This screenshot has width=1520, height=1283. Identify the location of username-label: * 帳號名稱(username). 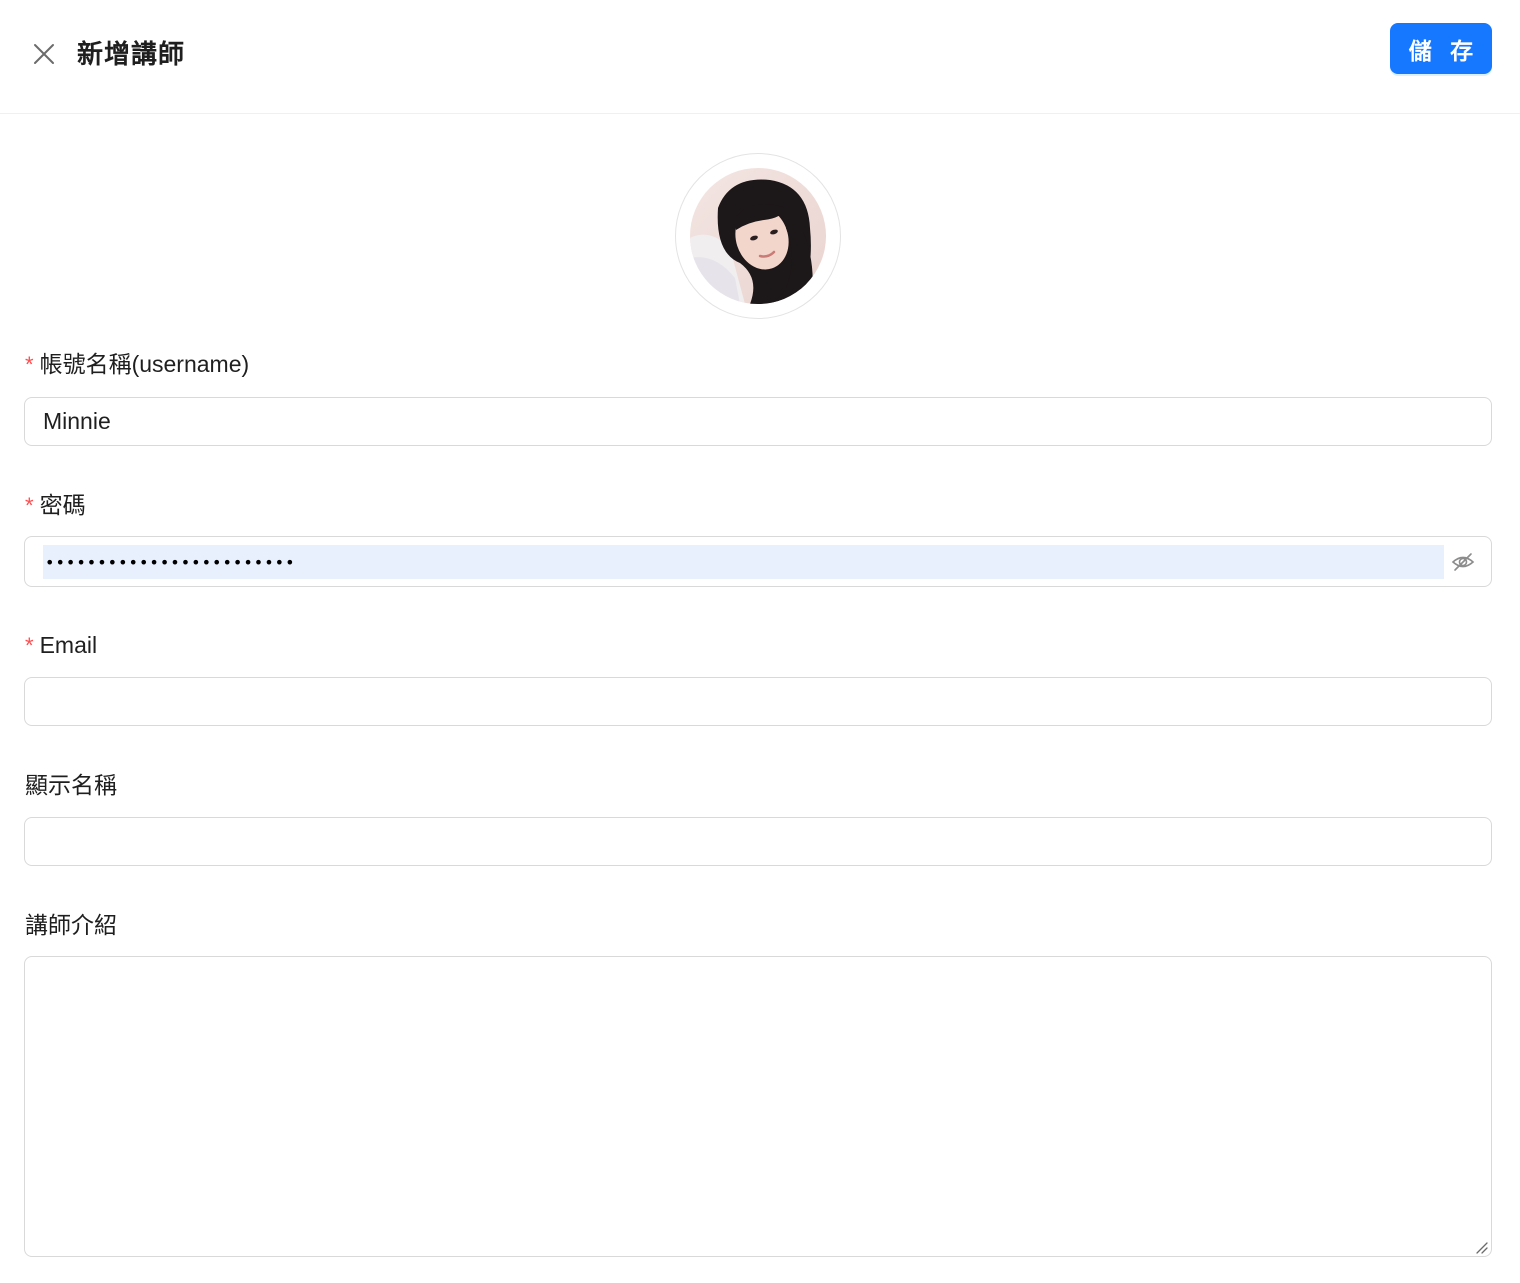
(137, 364).